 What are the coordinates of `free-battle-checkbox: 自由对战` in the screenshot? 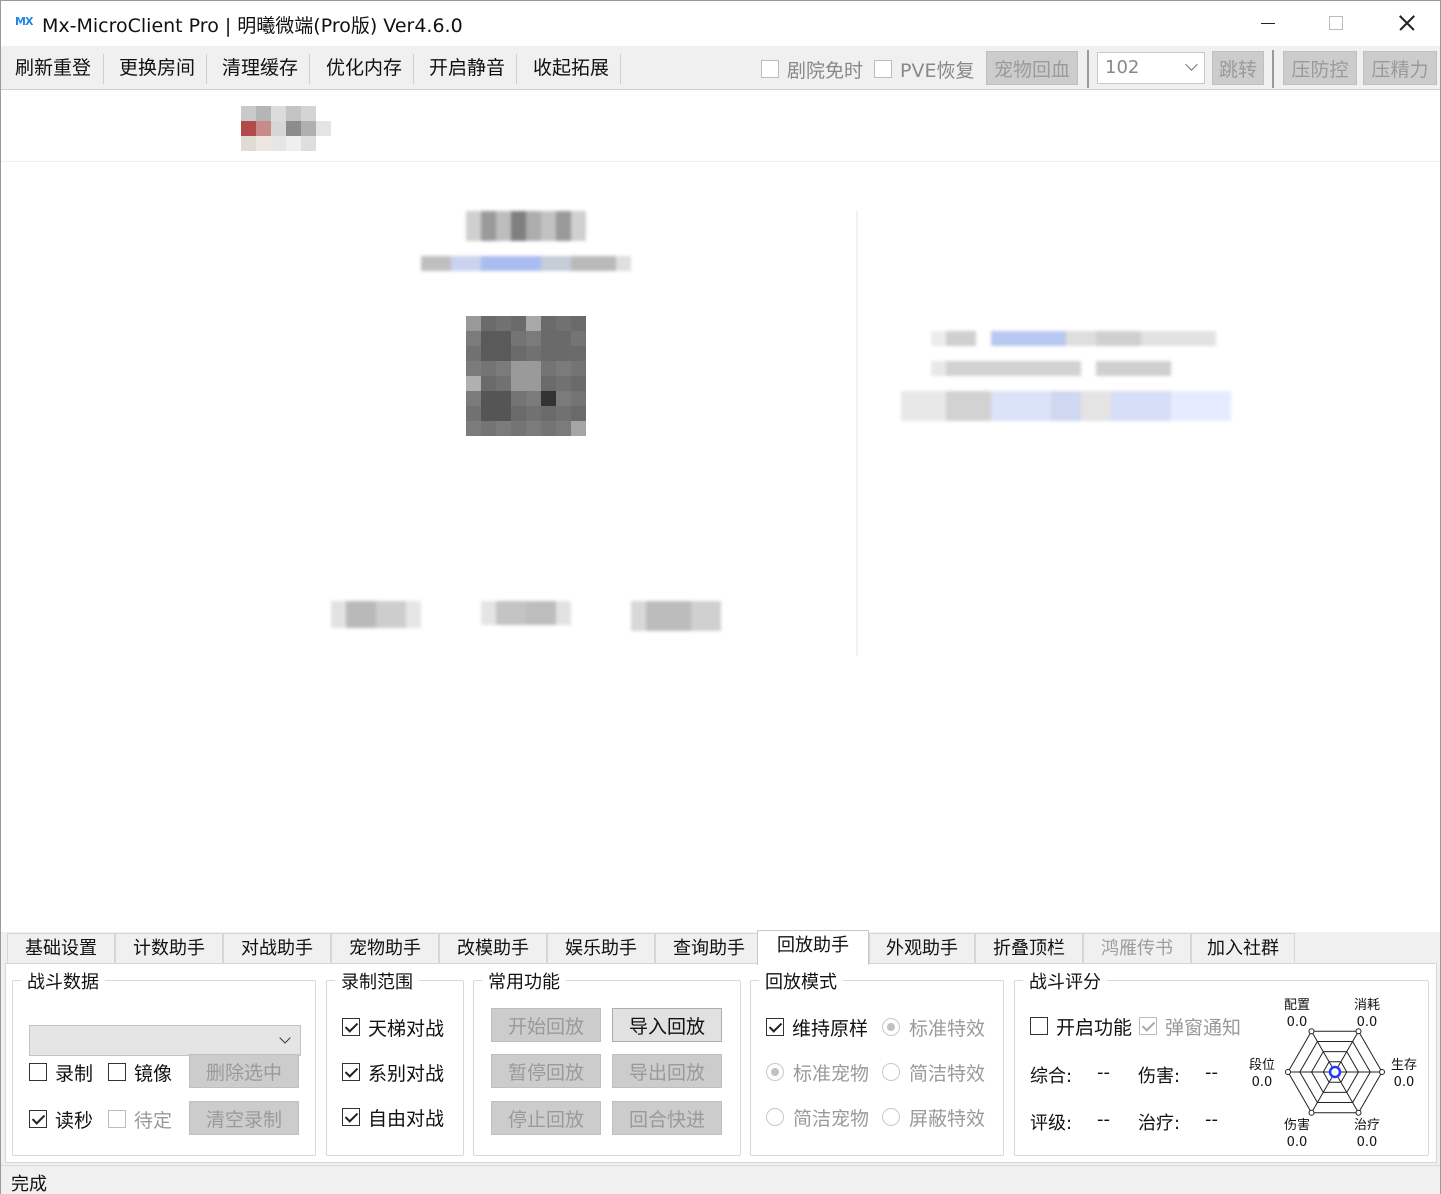 It's located at (393, 1118).